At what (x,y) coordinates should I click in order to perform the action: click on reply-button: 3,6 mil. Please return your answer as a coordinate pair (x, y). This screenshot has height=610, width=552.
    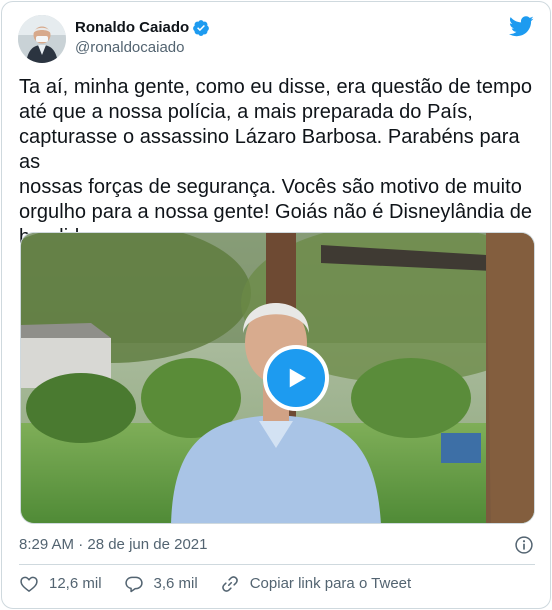
    Looking at the image, I should click on (161, 584).